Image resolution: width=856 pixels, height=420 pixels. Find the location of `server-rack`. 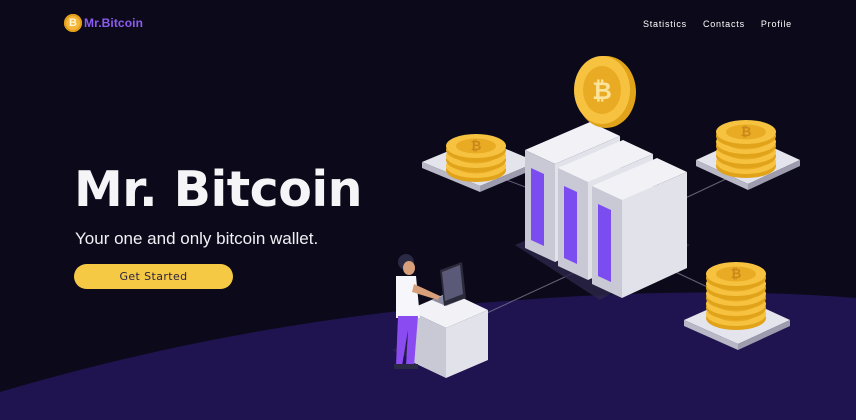

server-rack is located at coordinates (602, 211).